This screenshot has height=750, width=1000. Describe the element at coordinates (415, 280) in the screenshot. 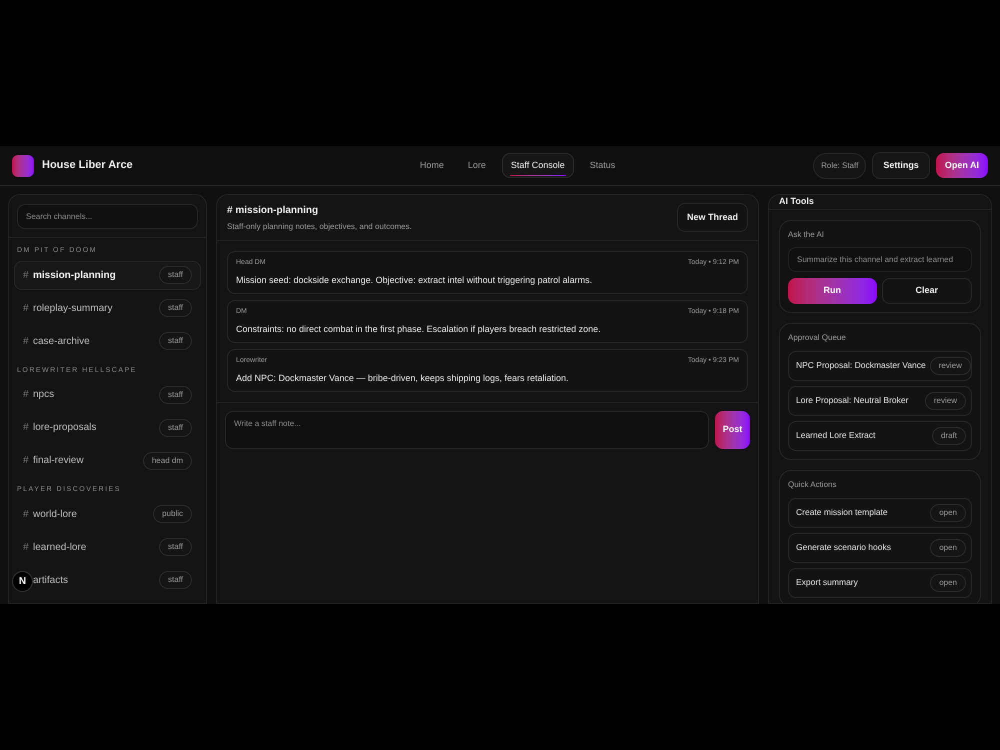

I see `message-text: Mission seed: dockside exchange. Objective: extract intel without triggering patrol alarms.` at that location.